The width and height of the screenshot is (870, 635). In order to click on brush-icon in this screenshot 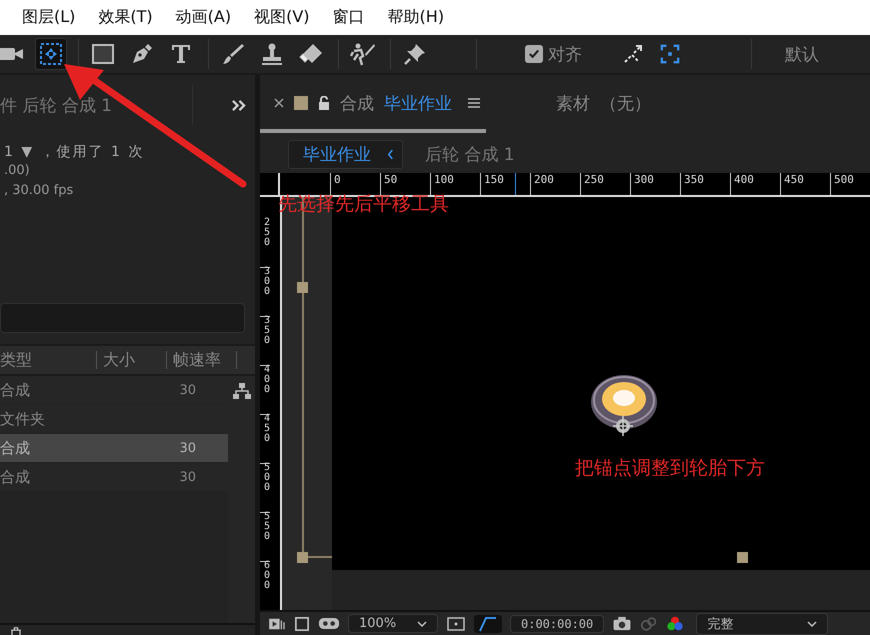, I will do `click(233, 54)`.